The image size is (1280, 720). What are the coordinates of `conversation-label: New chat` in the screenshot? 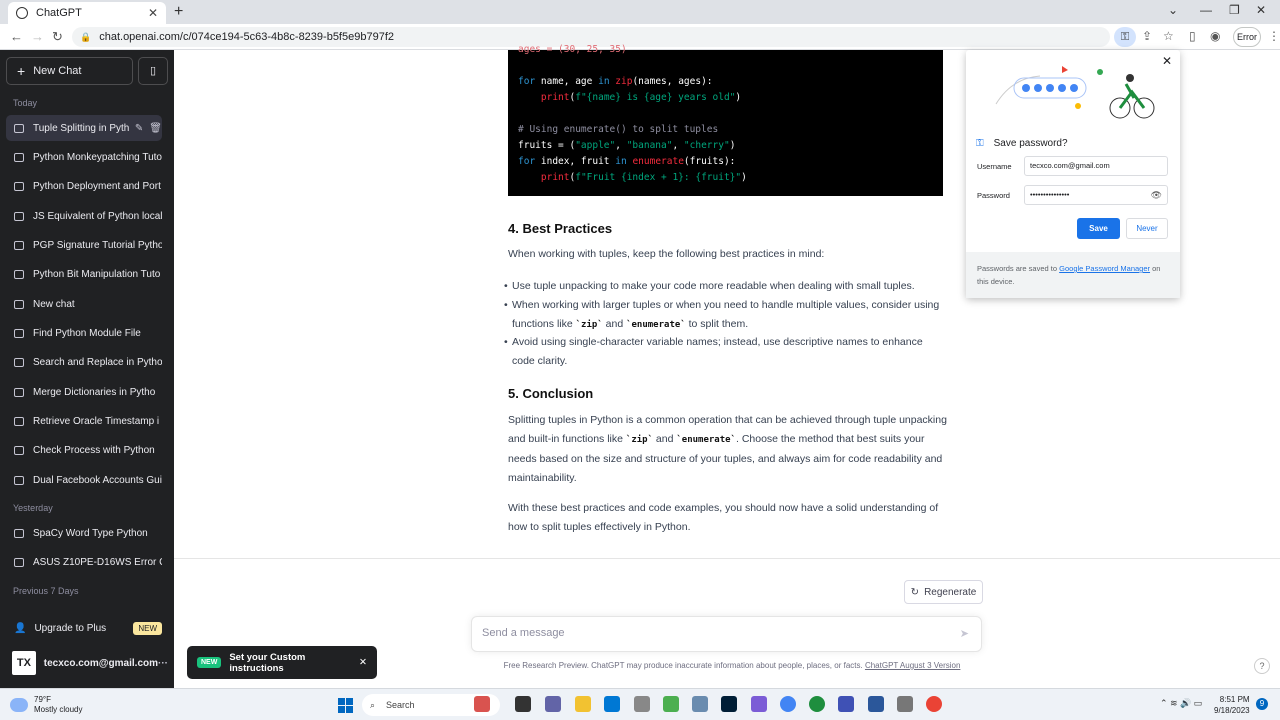 It's located at (54, 304).